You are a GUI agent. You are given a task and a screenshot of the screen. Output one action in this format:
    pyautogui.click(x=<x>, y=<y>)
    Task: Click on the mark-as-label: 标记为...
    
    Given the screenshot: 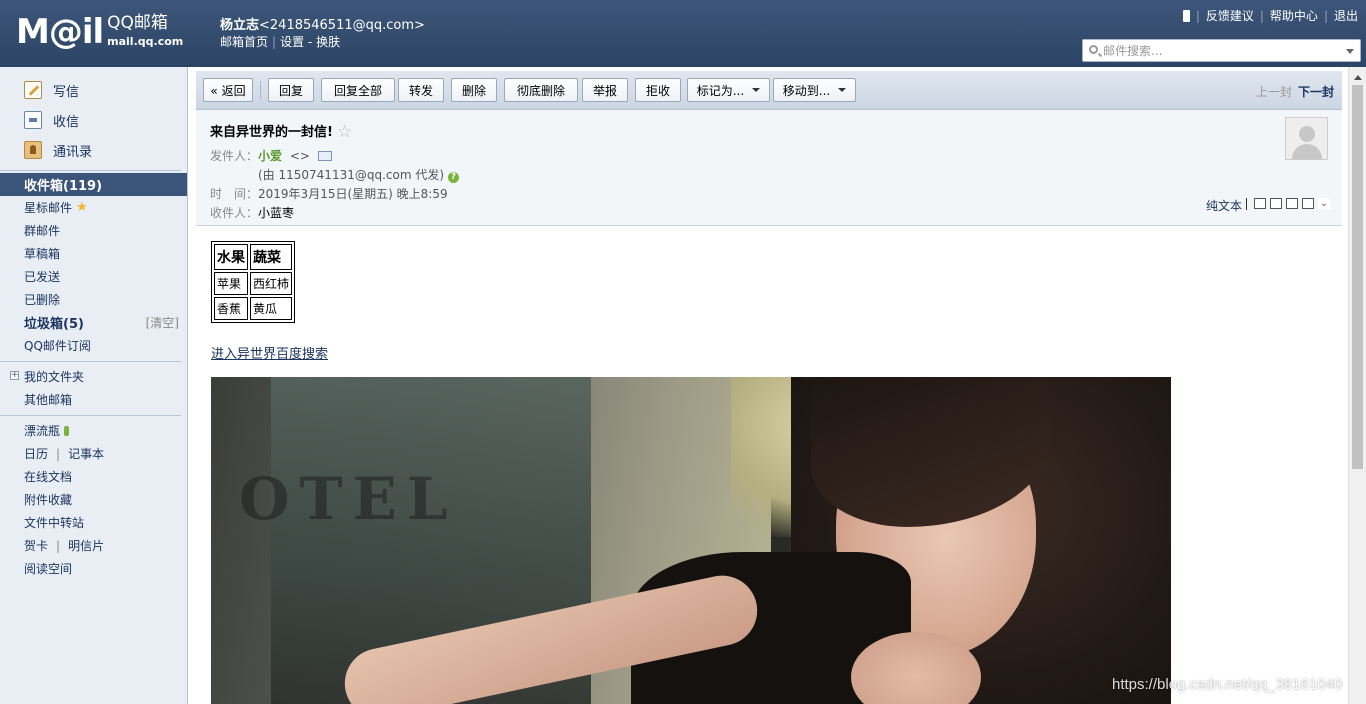 What is the action you would take?
    pyautogui.click(x=720, y=90)
    